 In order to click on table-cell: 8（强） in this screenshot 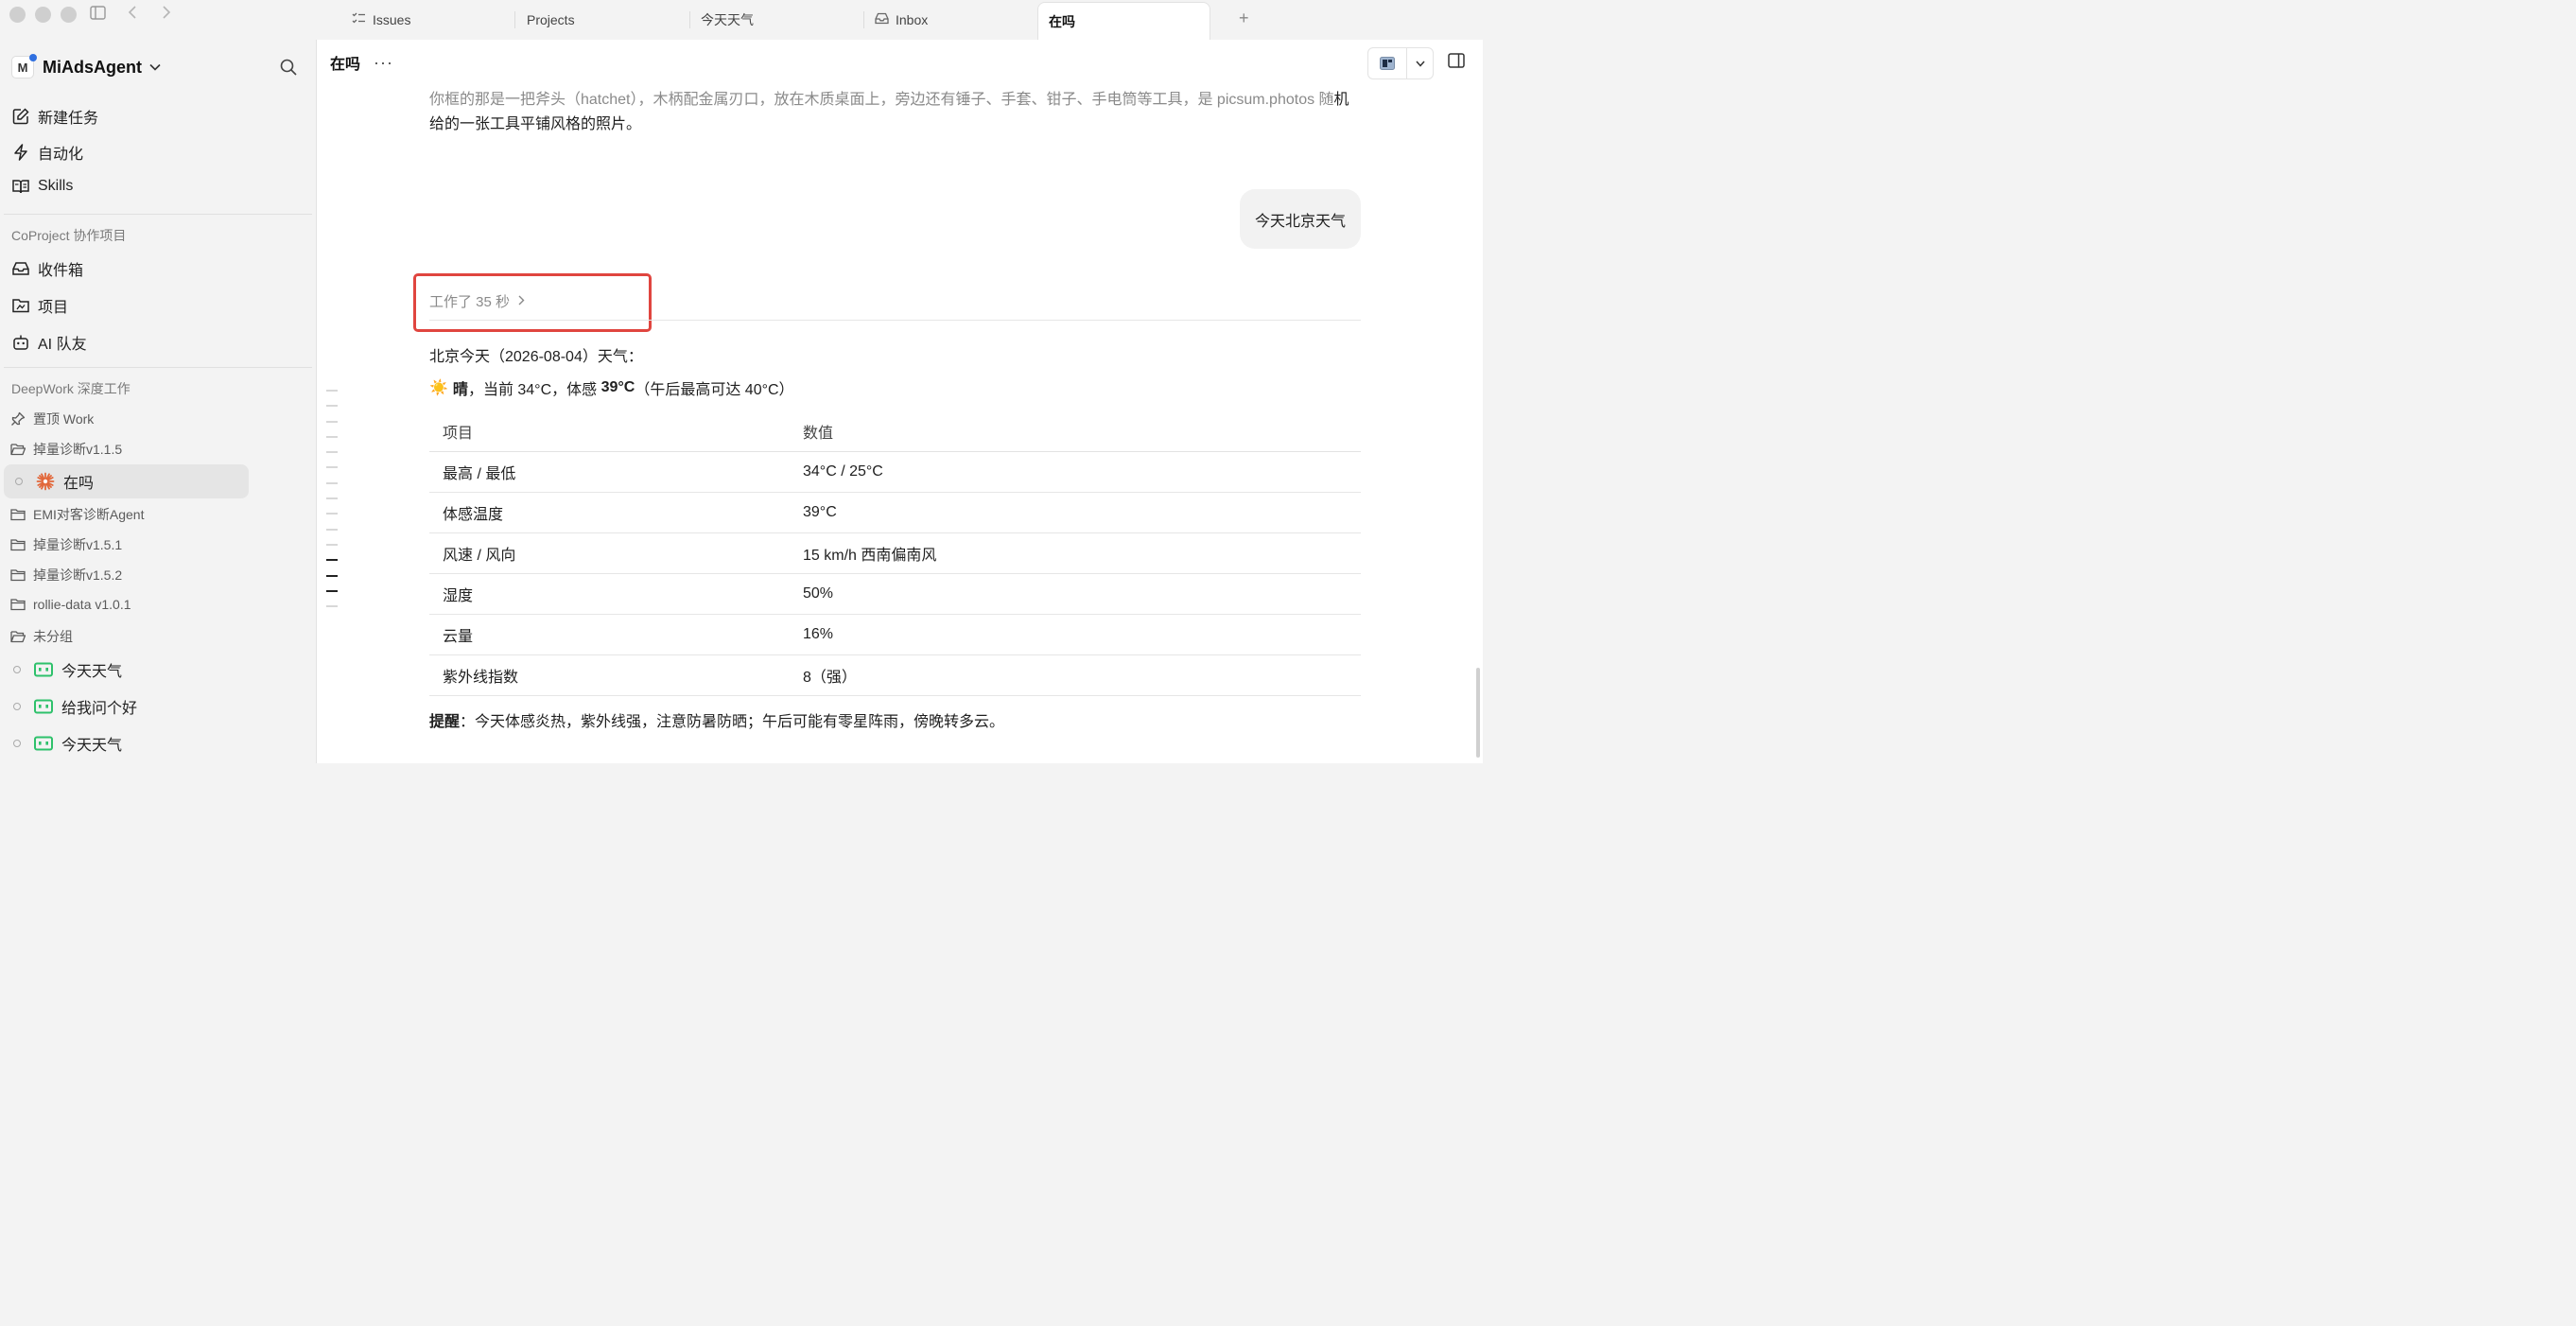, I will do `click(1075, 675)`.